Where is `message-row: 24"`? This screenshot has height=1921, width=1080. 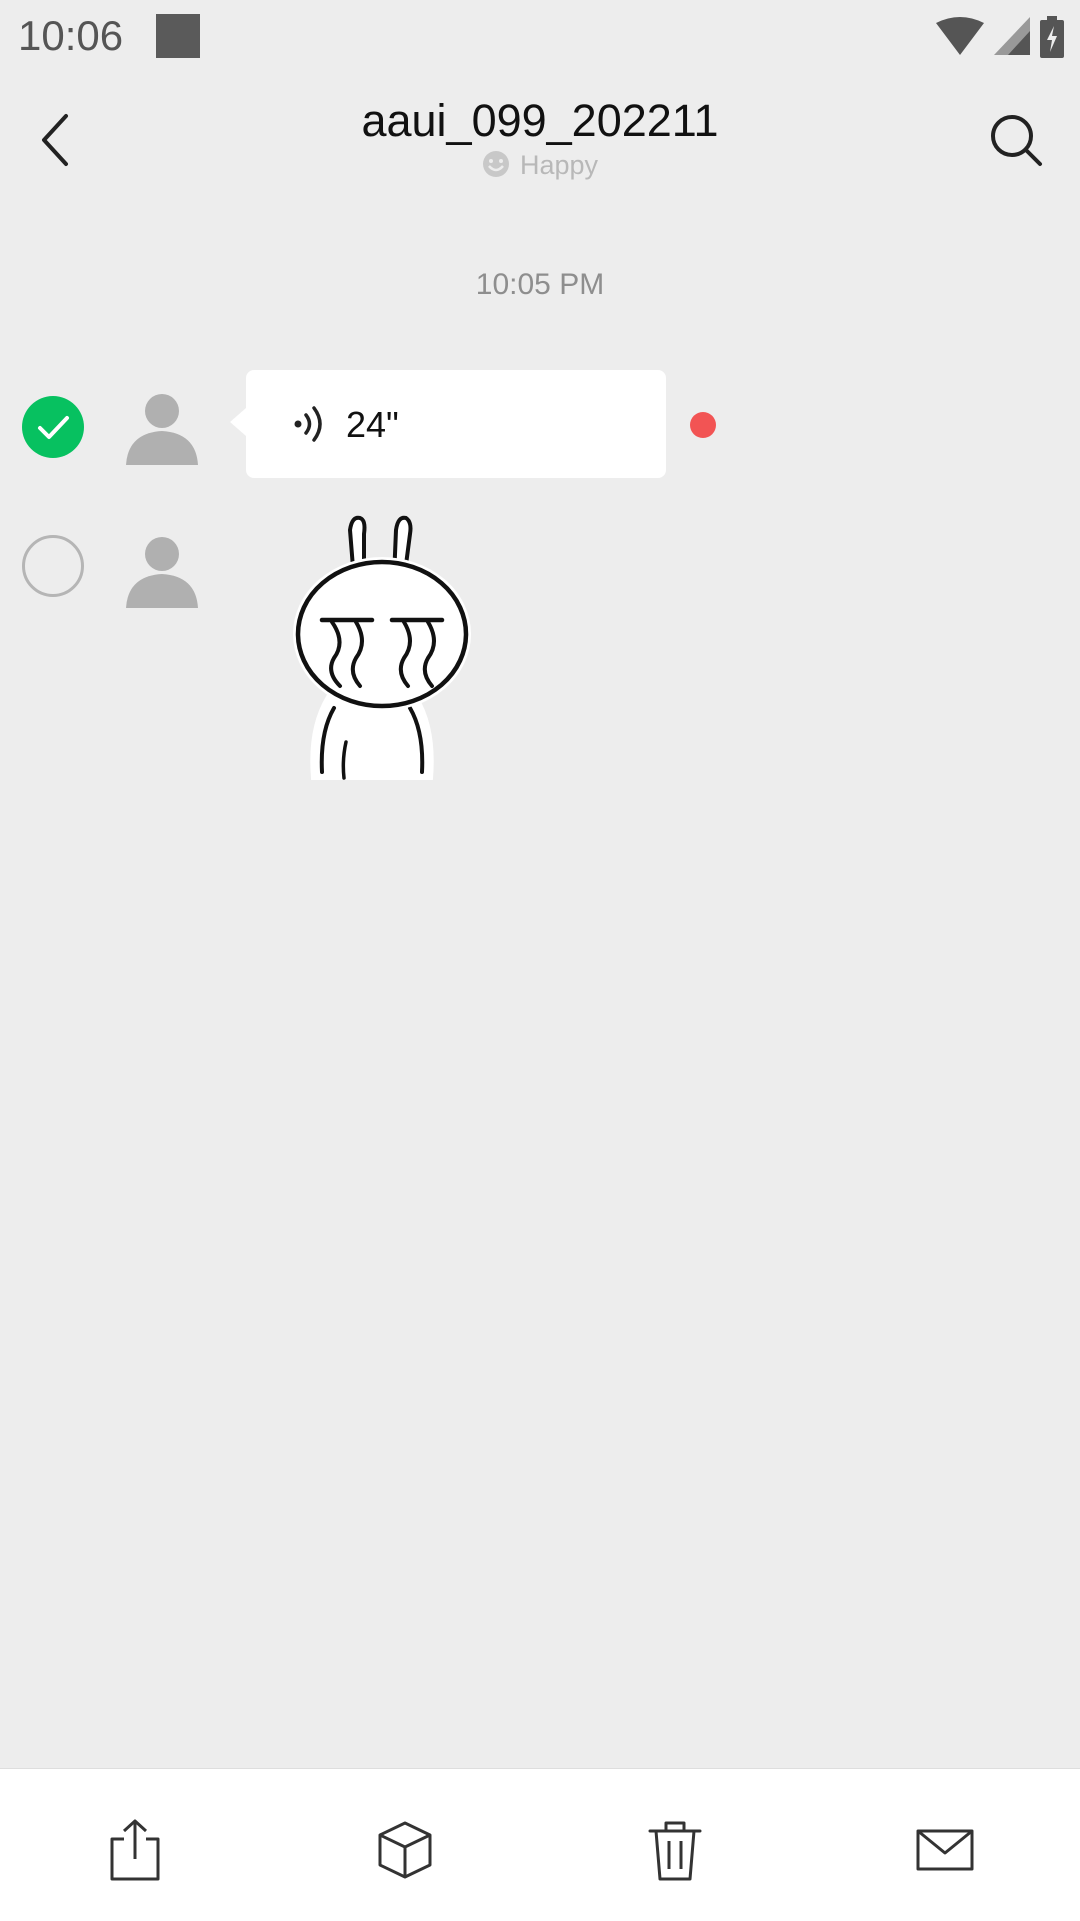 message-row: 24" is located at coordinates (540, 425).